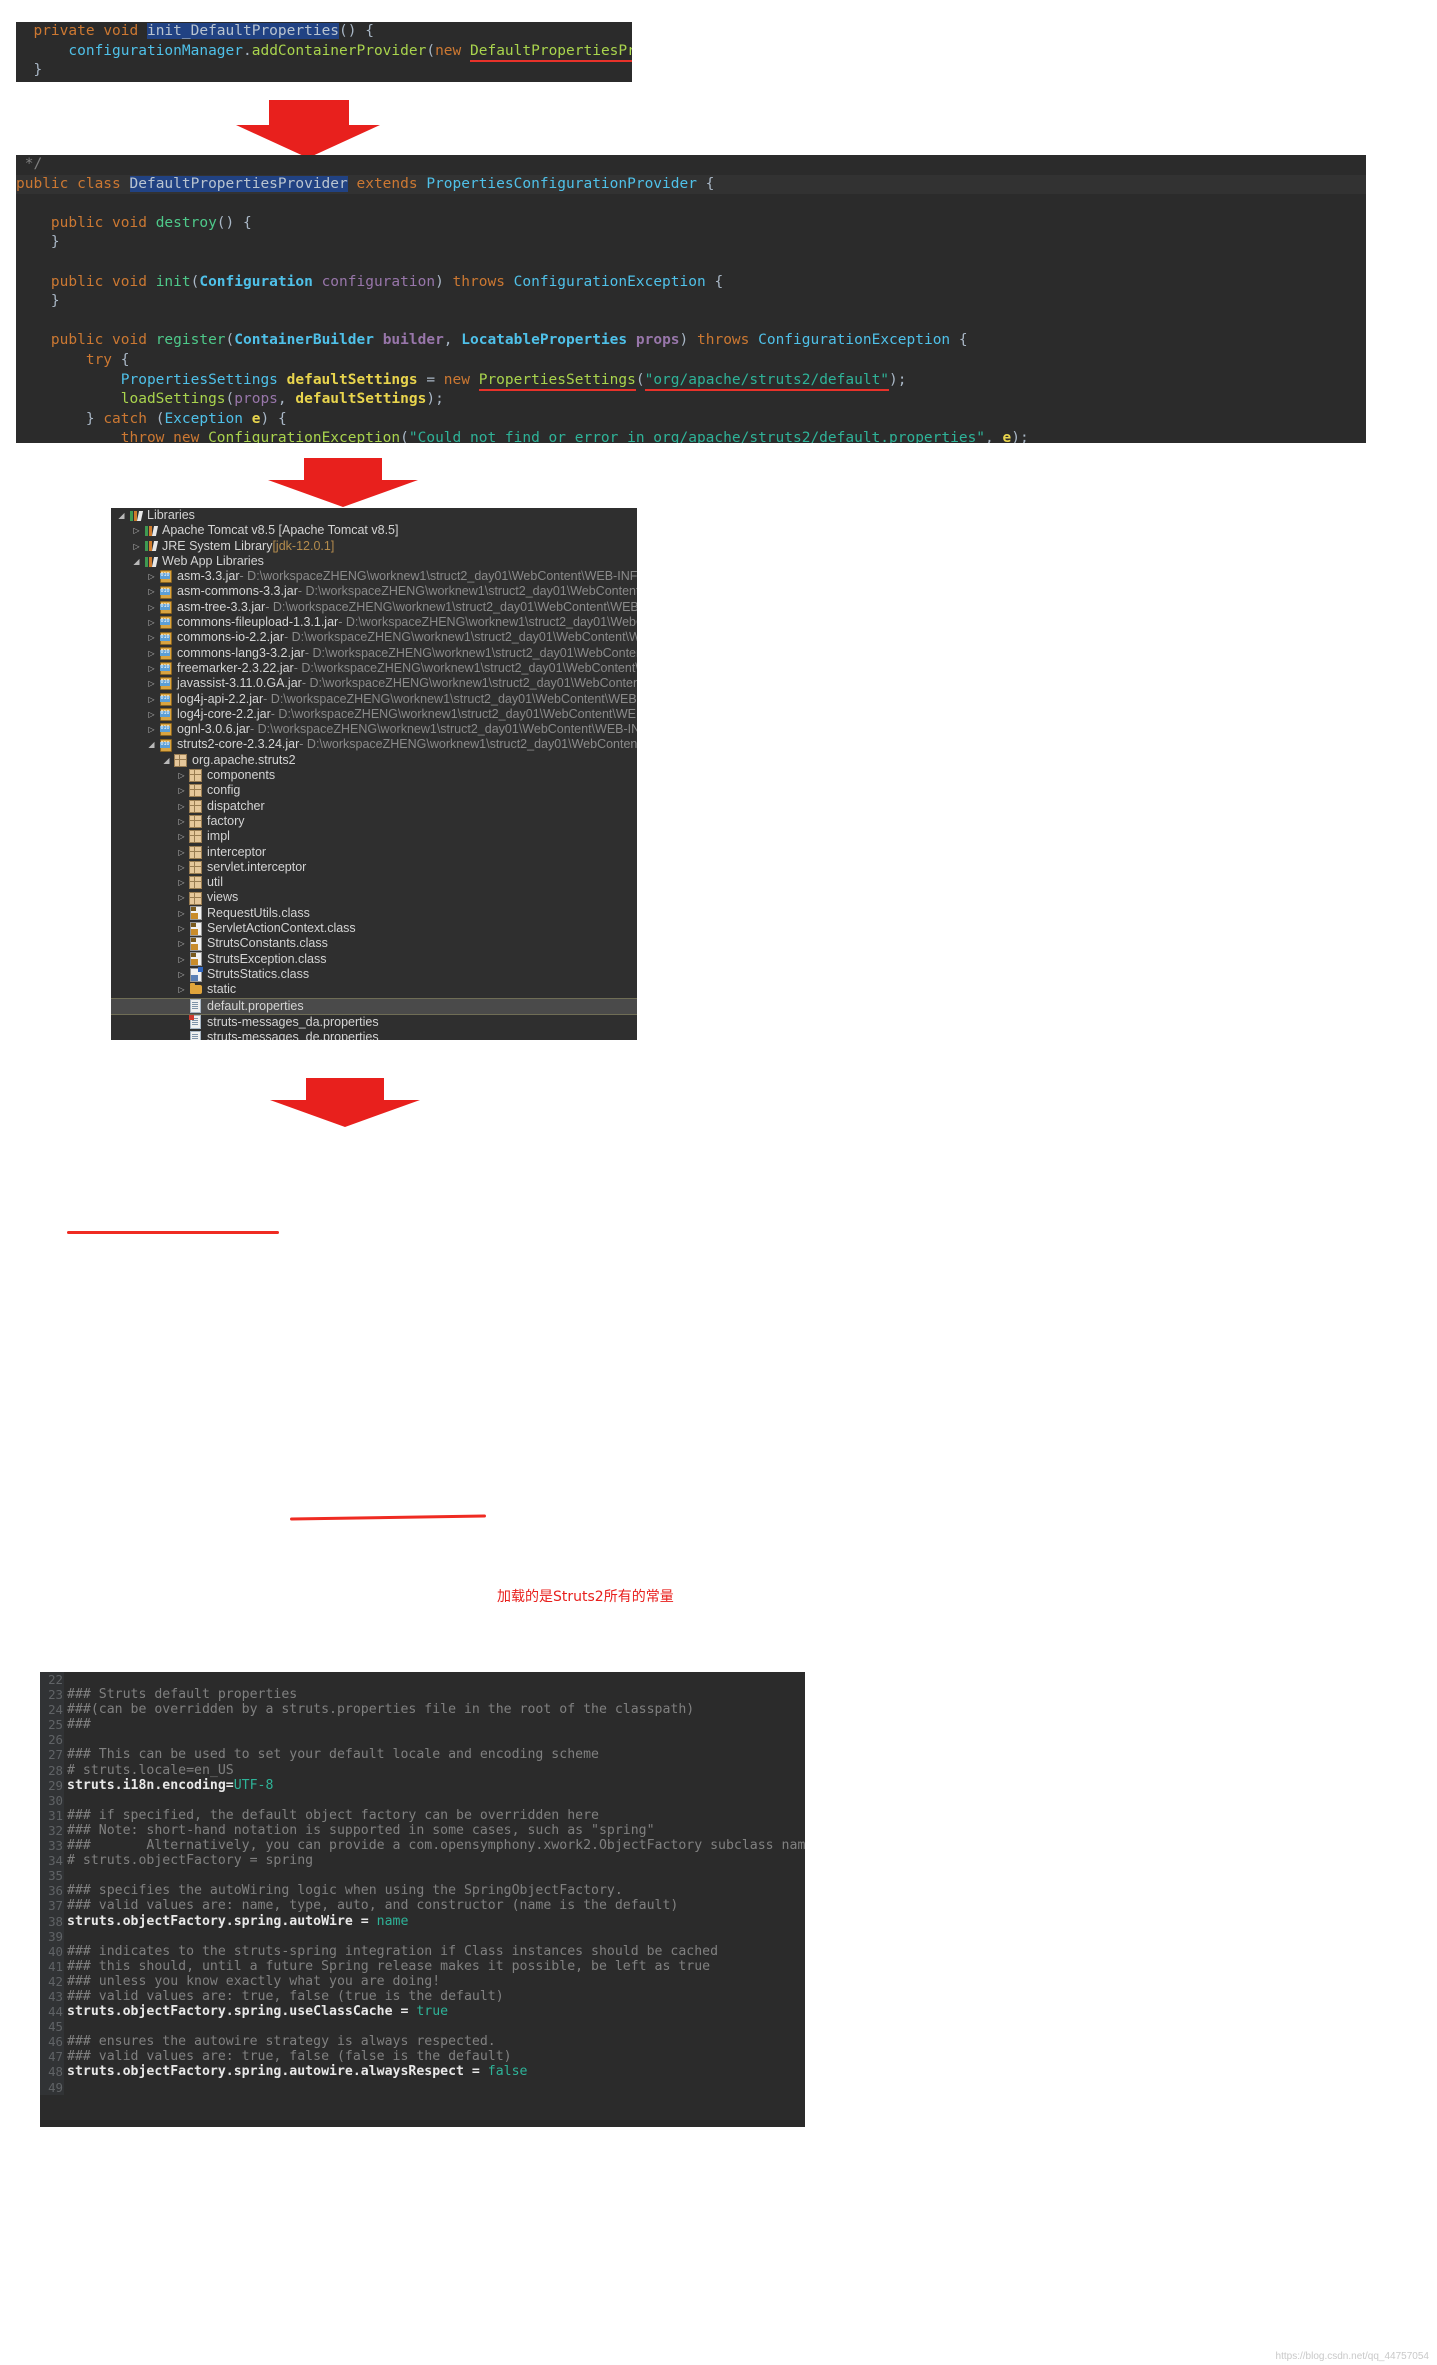 The image size is (1437, 2365). What do you see at coordinates (374, 882) in the screenshot?
I see `tree-row: ▷ util` at bounding box center [374, 882].